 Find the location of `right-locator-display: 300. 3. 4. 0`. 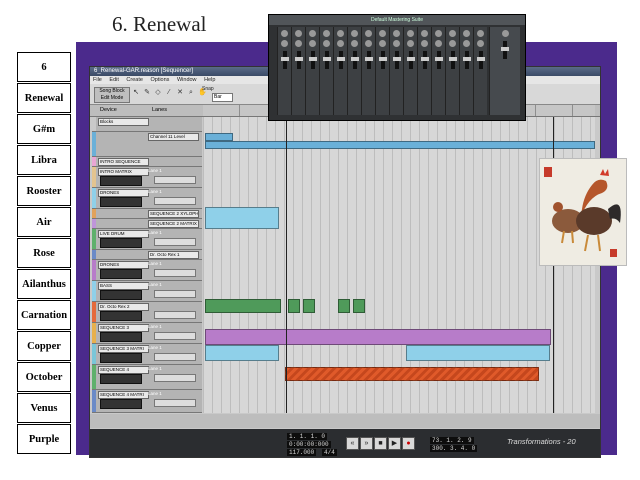

right-locator-display: 300. 3. 4. 0 is located at coordinates (454, 448).